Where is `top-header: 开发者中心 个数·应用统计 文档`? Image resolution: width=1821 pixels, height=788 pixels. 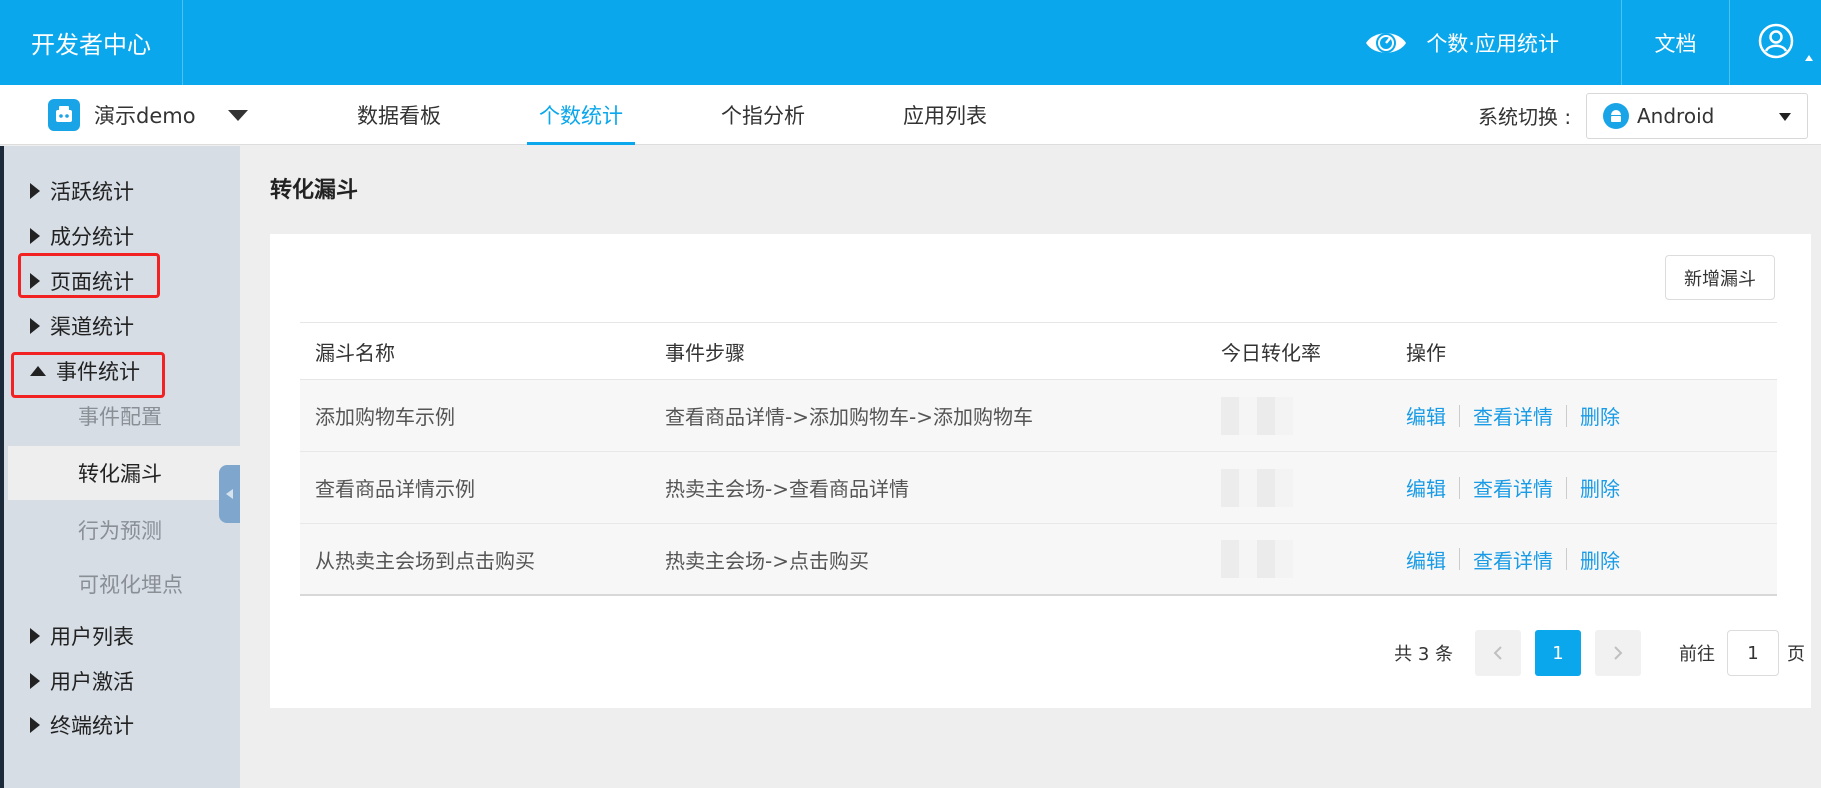 top-header: 开发者中心 个数·应用统计 文档 is located at coordinates (910, 42).